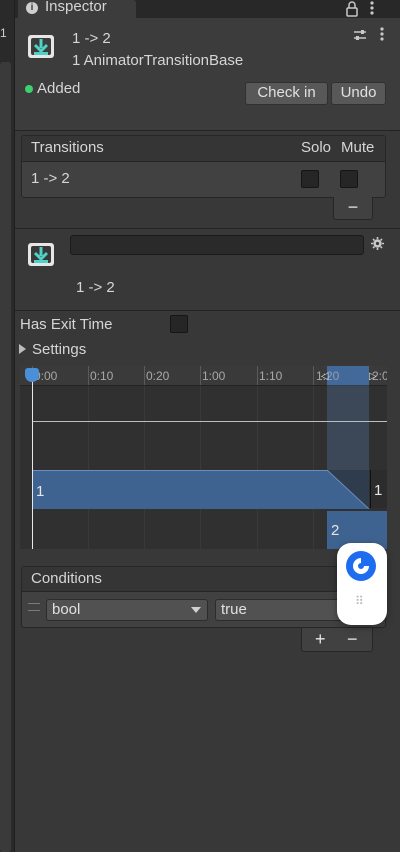 The image size is (400, 852). I want to click on settings-foldout-label: Settings, so click(59, 349).